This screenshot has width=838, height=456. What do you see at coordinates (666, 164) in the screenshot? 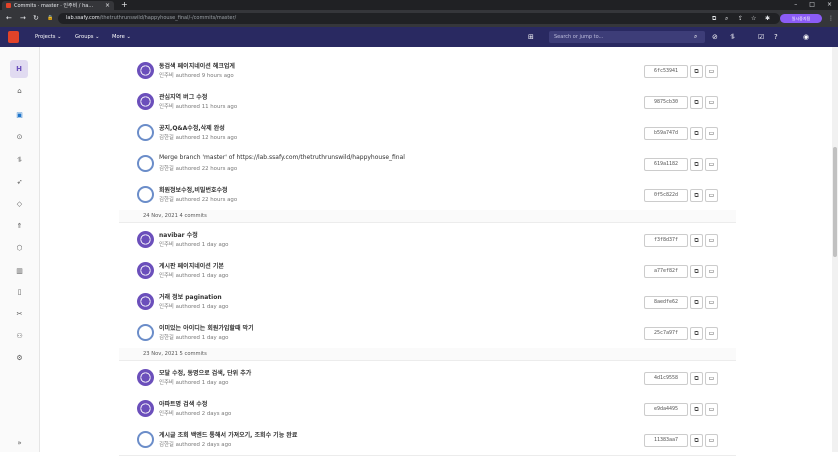
I see `commit-sha: 619a1182` at bounding box center [666, 164].